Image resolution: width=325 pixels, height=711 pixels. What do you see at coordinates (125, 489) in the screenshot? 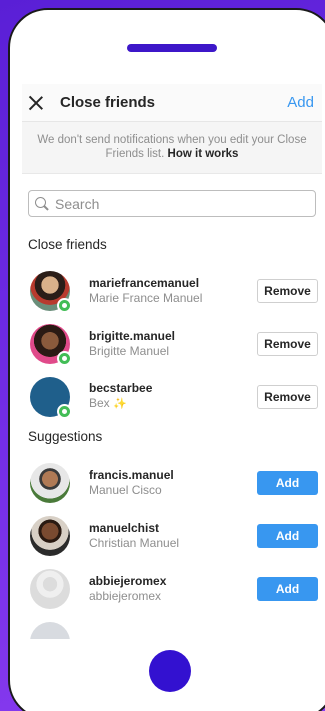
I see `full-name: Manuel Cisco` at bounding box center [125, 489].